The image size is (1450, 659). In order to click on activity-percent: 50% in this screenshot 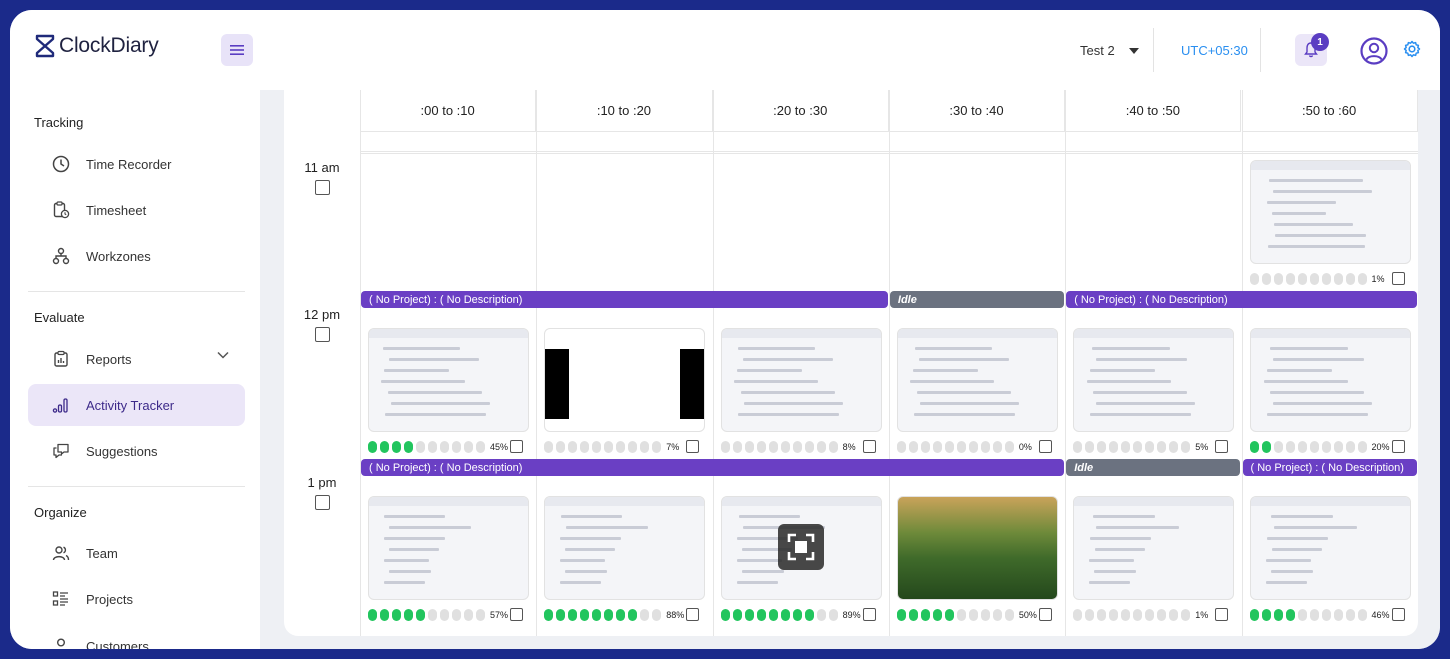, I will do `click(1027, 615)`.